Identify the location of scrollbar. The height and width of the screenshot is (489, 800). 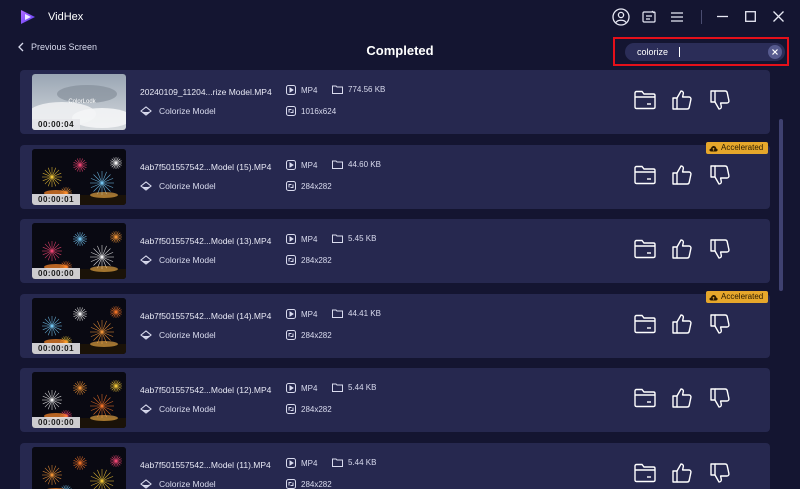
(782, 278).